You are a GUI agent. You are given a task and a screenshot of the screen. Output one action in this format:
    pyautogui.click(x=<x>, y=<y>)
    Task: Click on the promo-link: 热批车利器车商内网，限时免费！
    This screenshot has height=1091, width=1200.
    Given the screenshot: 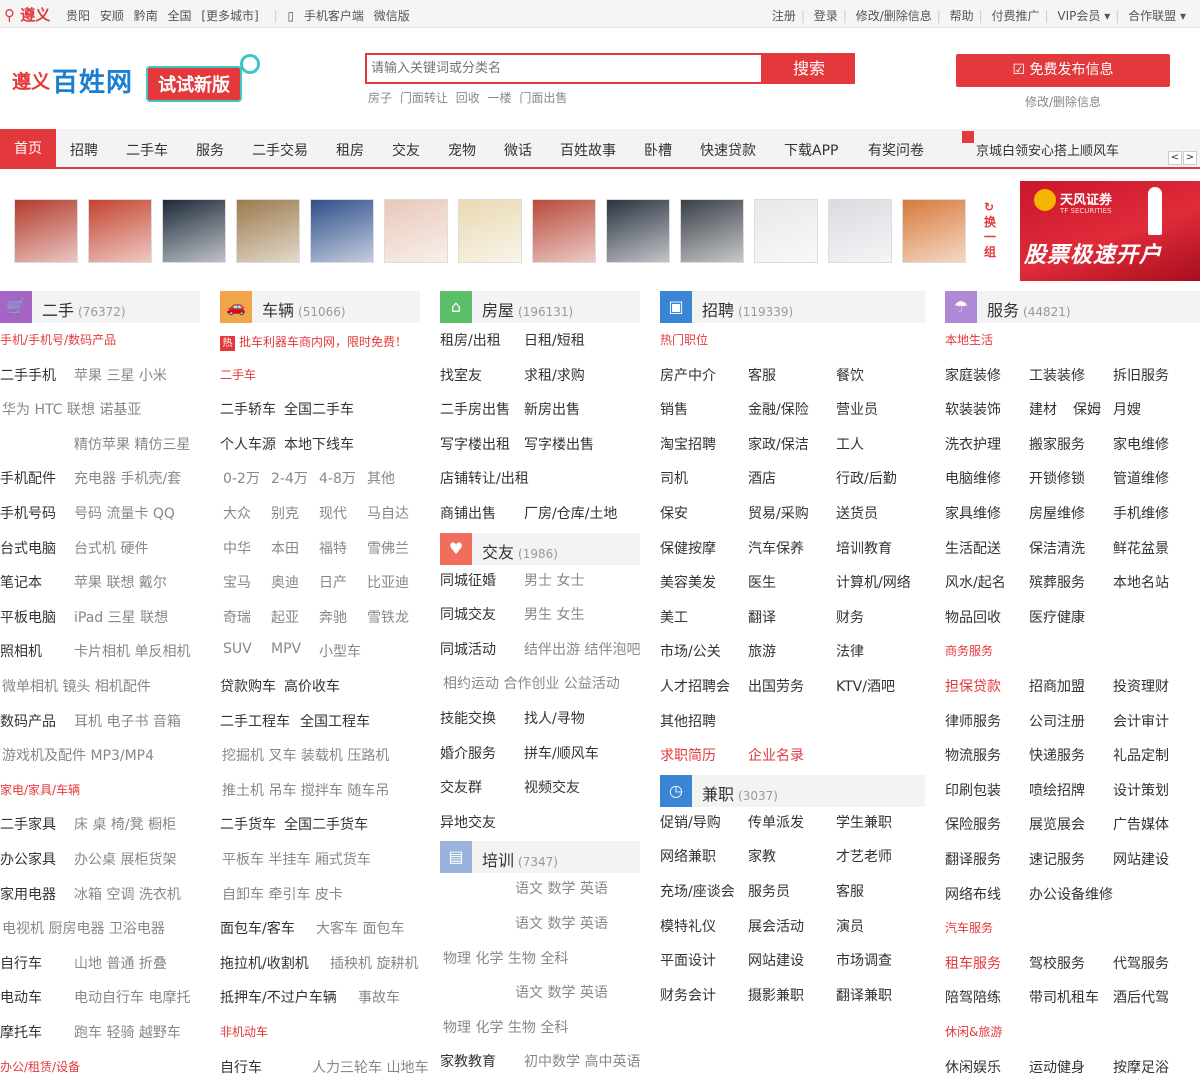 What is the action you would take?
    pyautogui.click(x=313, y=342)
    